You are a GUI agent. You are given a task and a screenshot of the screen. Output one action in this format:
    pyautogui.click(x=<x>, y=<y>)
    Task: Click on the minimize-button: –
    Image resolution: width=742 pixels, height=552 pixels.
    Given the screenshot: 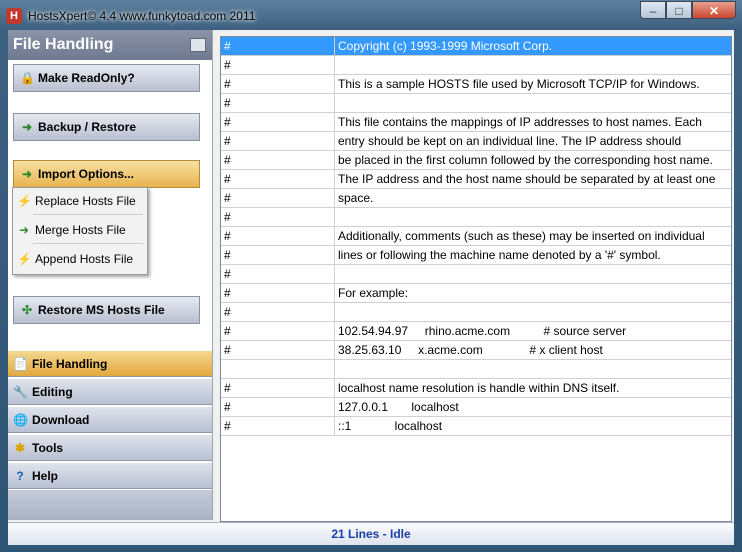 What is the action you would take?
    pyautogui.click(x=653, y=10)
    